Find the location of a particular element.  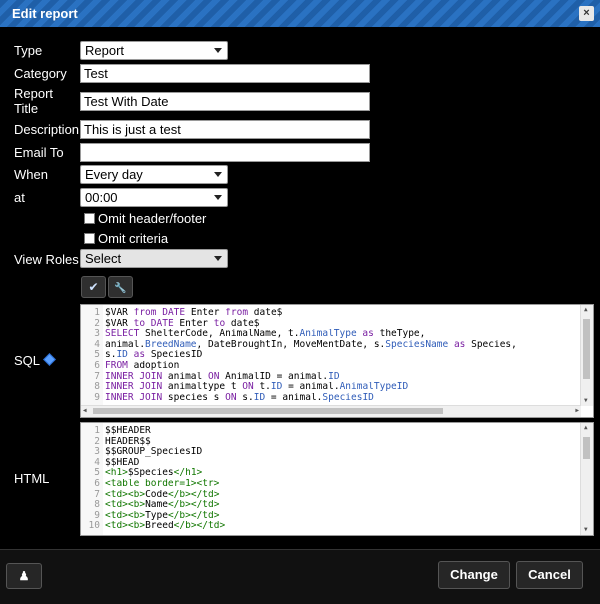

category-label: Category is located at coordinates (40, 73).